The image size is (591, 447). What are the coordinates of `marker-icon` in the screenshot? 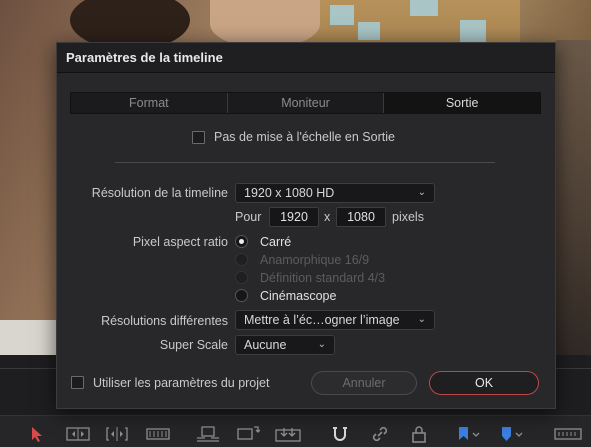 It's located at (512, 434).